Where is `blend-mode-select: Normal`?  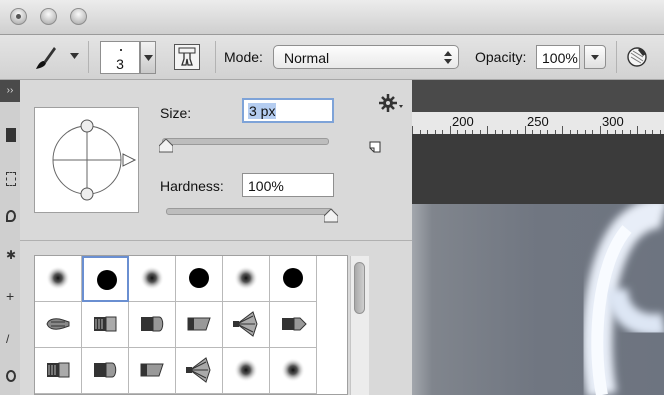 blend-mode-select: Normal is located at coordinates (366, 57).